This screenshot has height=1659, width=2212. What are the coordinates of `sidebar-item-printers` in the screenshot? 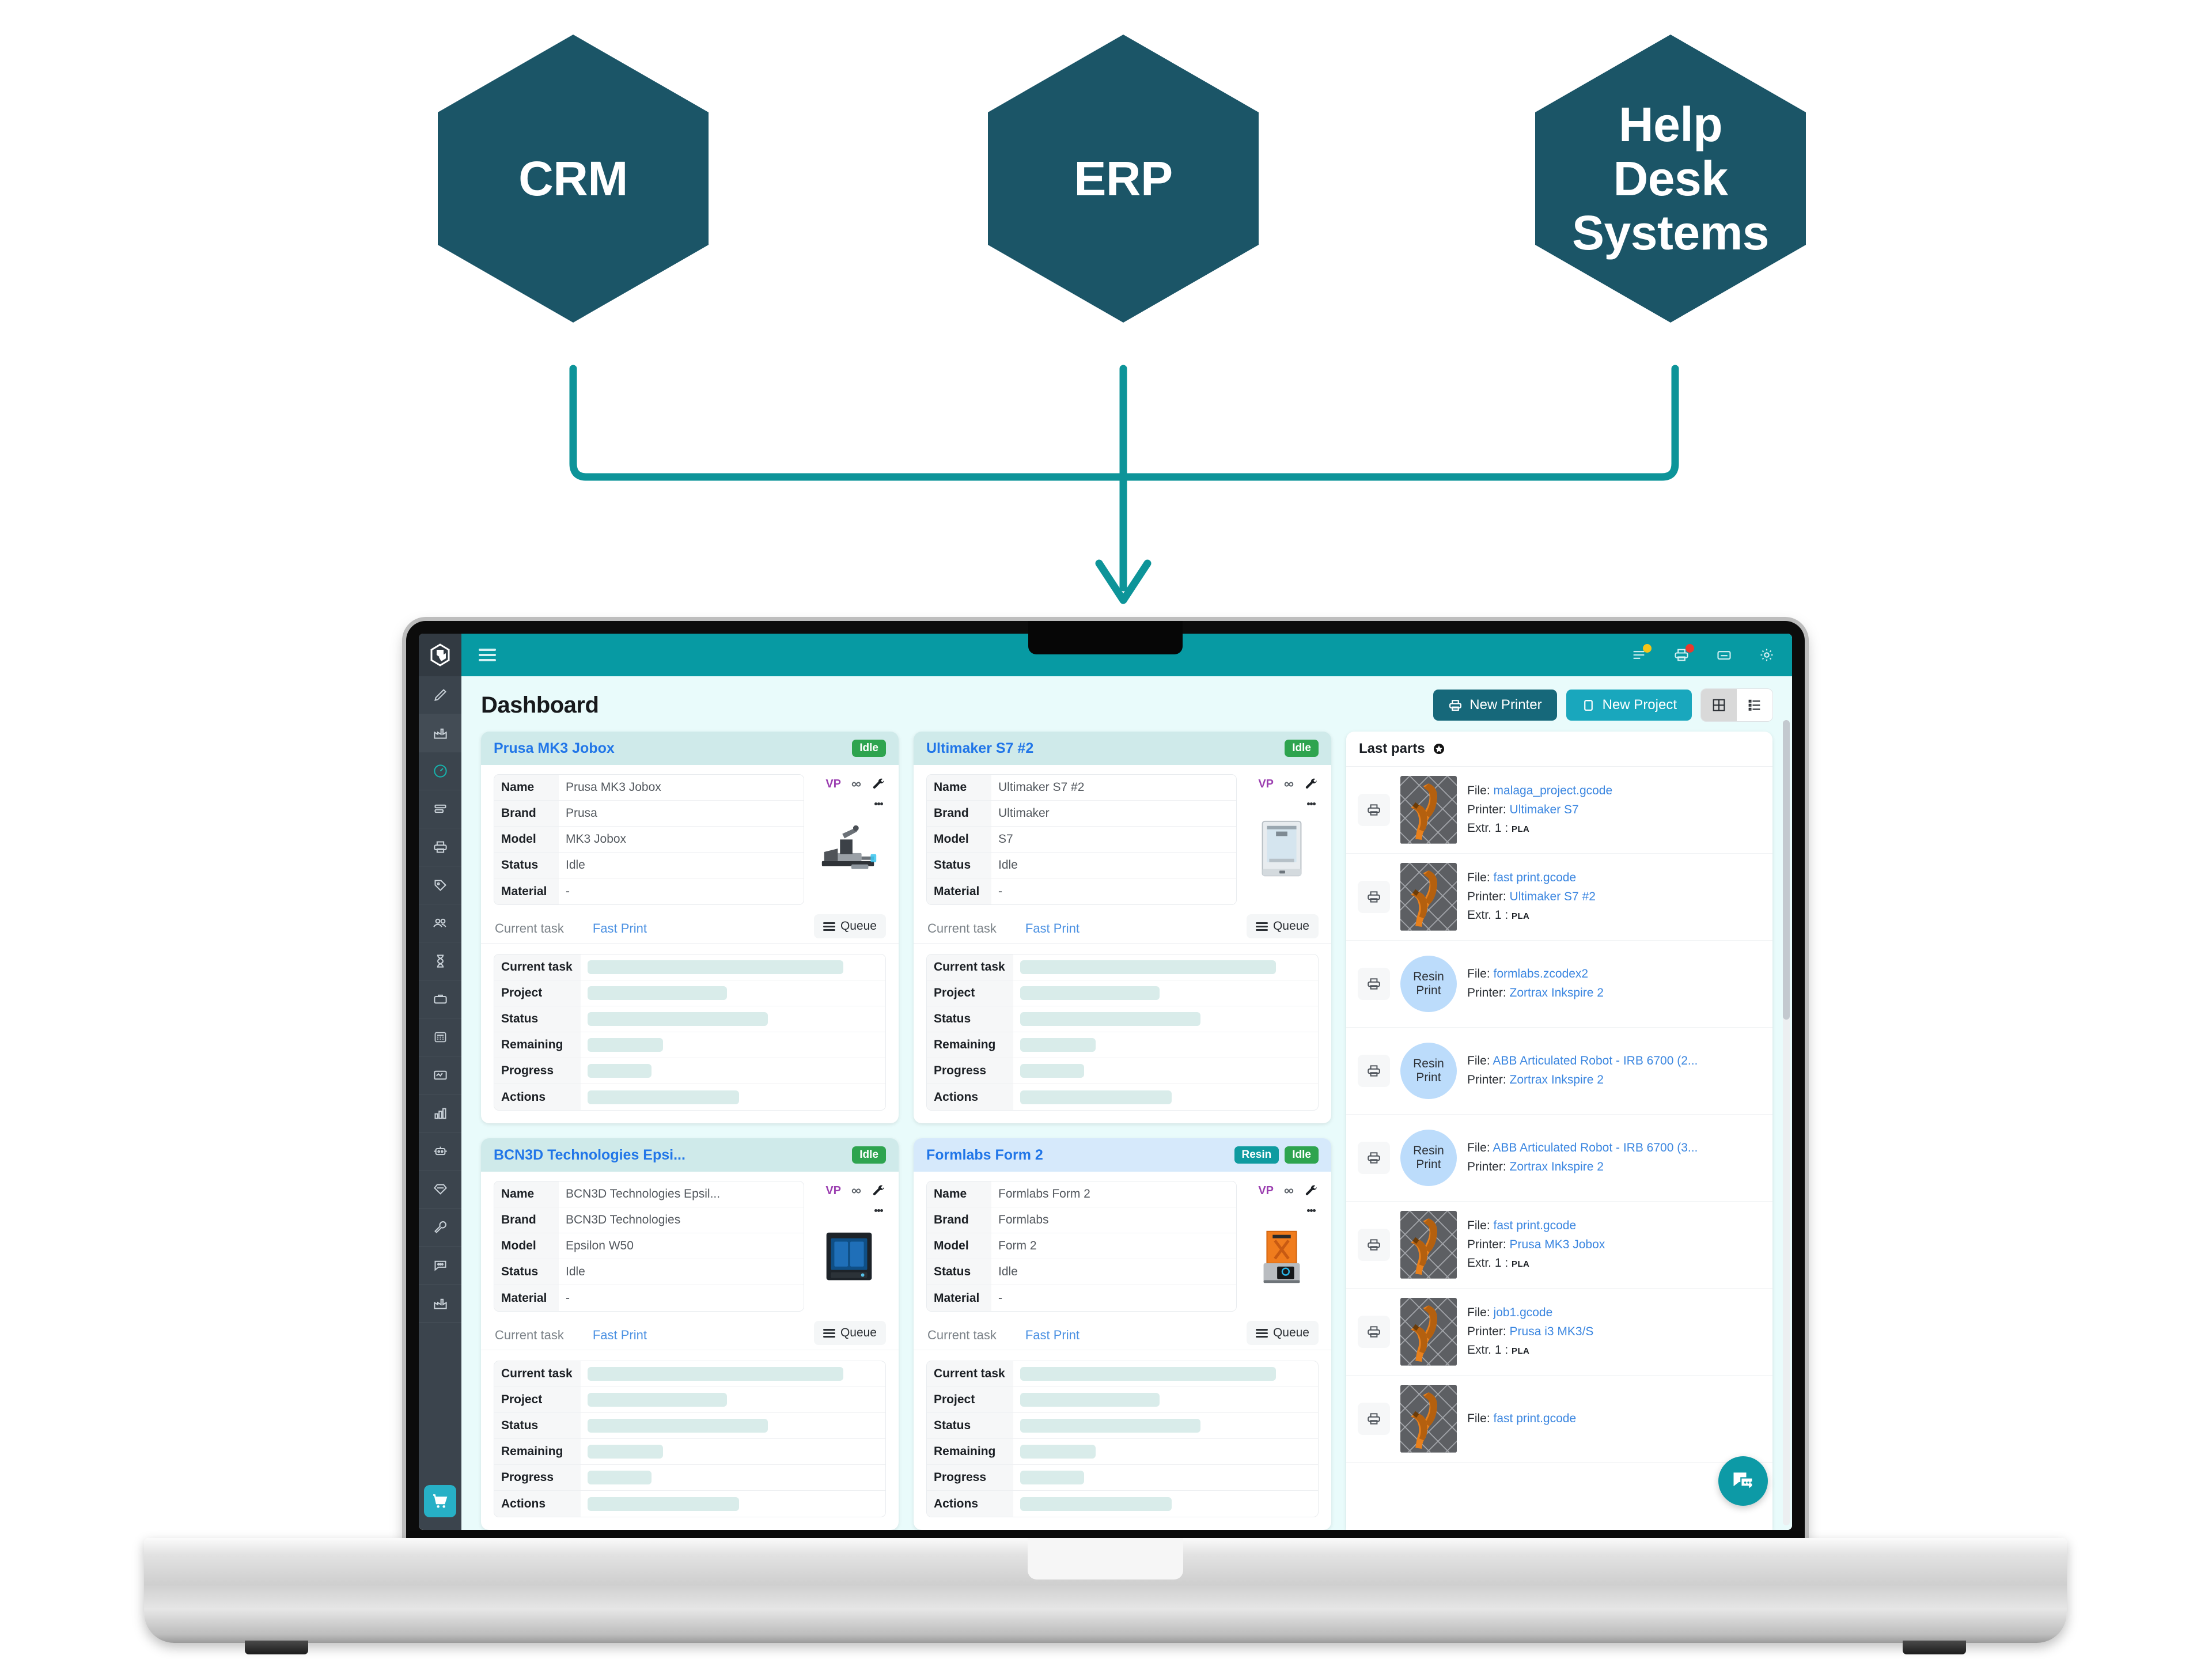 It's located at (440, 847).